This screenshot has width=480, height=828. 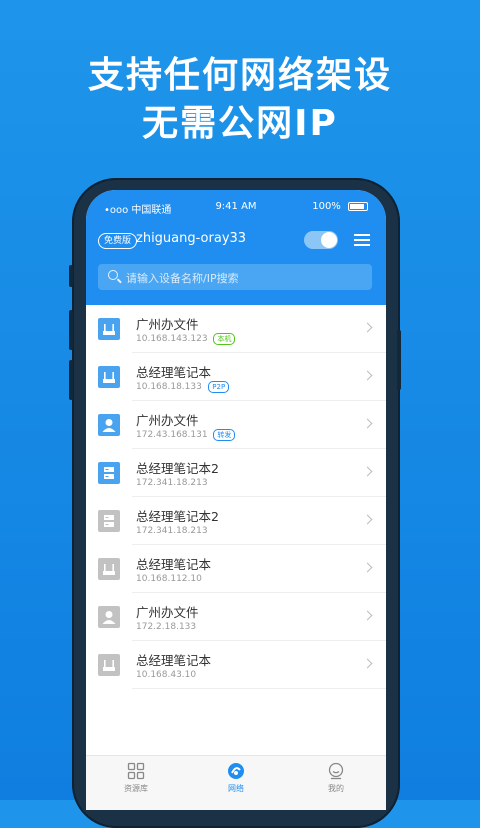 I want to click on device-ip: 10.168.43.10, so click(x=166, y=675).